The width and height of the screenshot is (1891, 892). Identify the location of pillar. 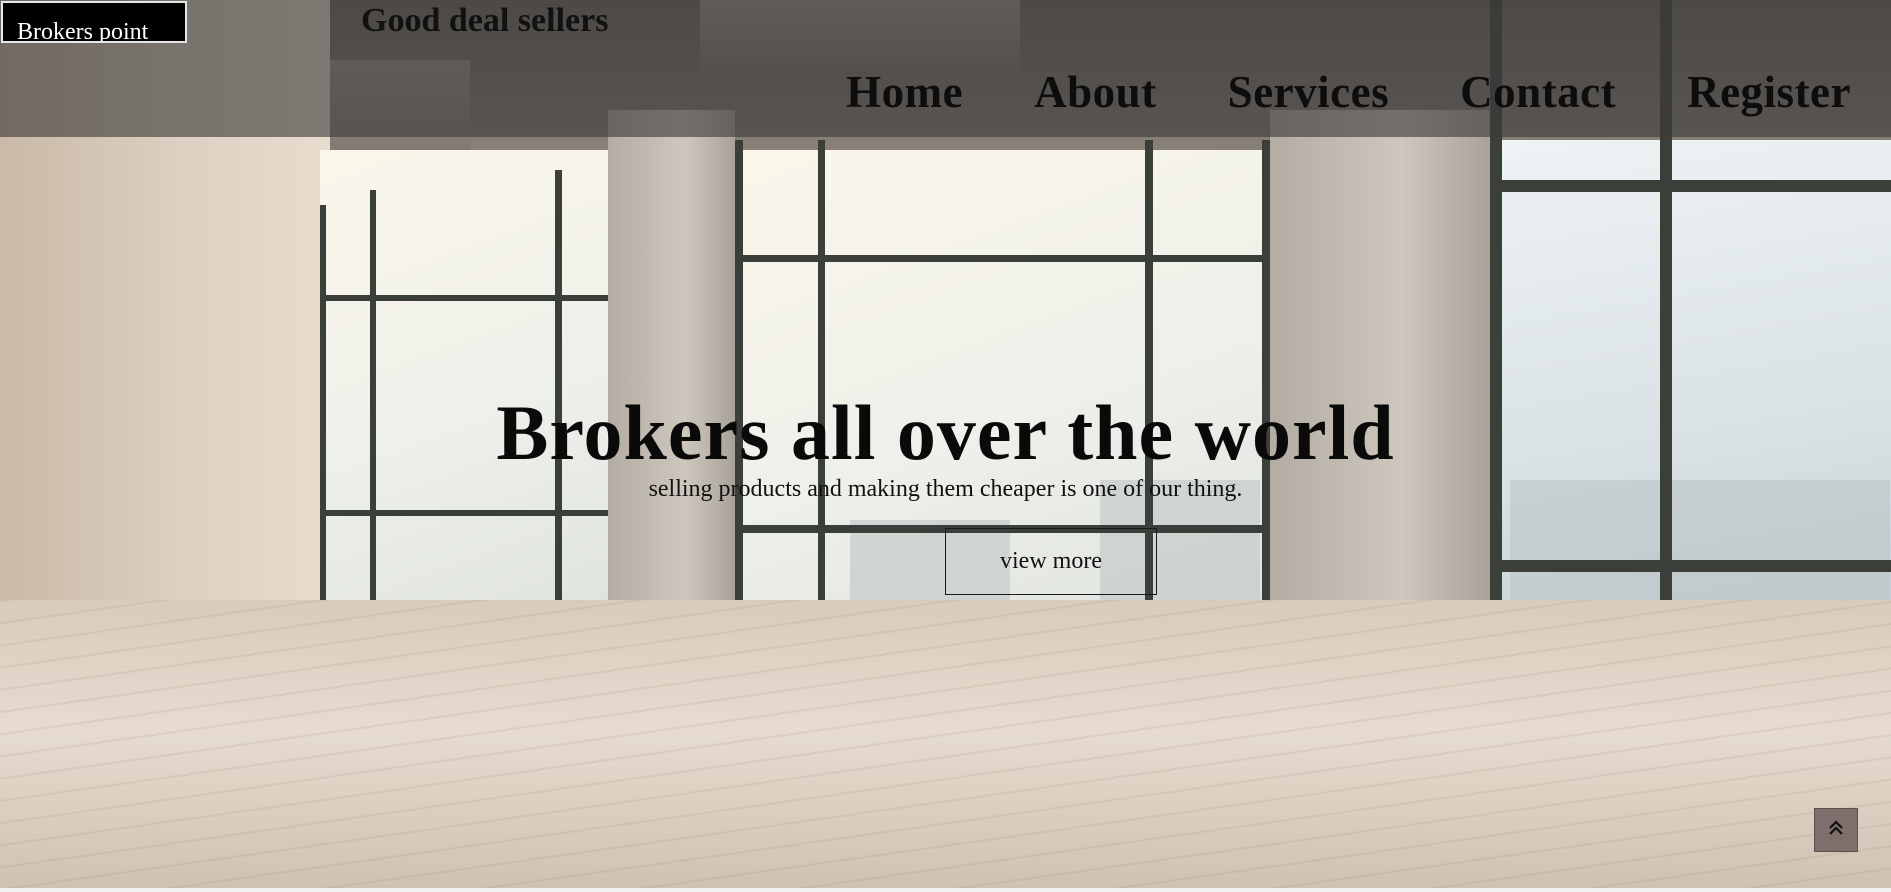
(671, 377).